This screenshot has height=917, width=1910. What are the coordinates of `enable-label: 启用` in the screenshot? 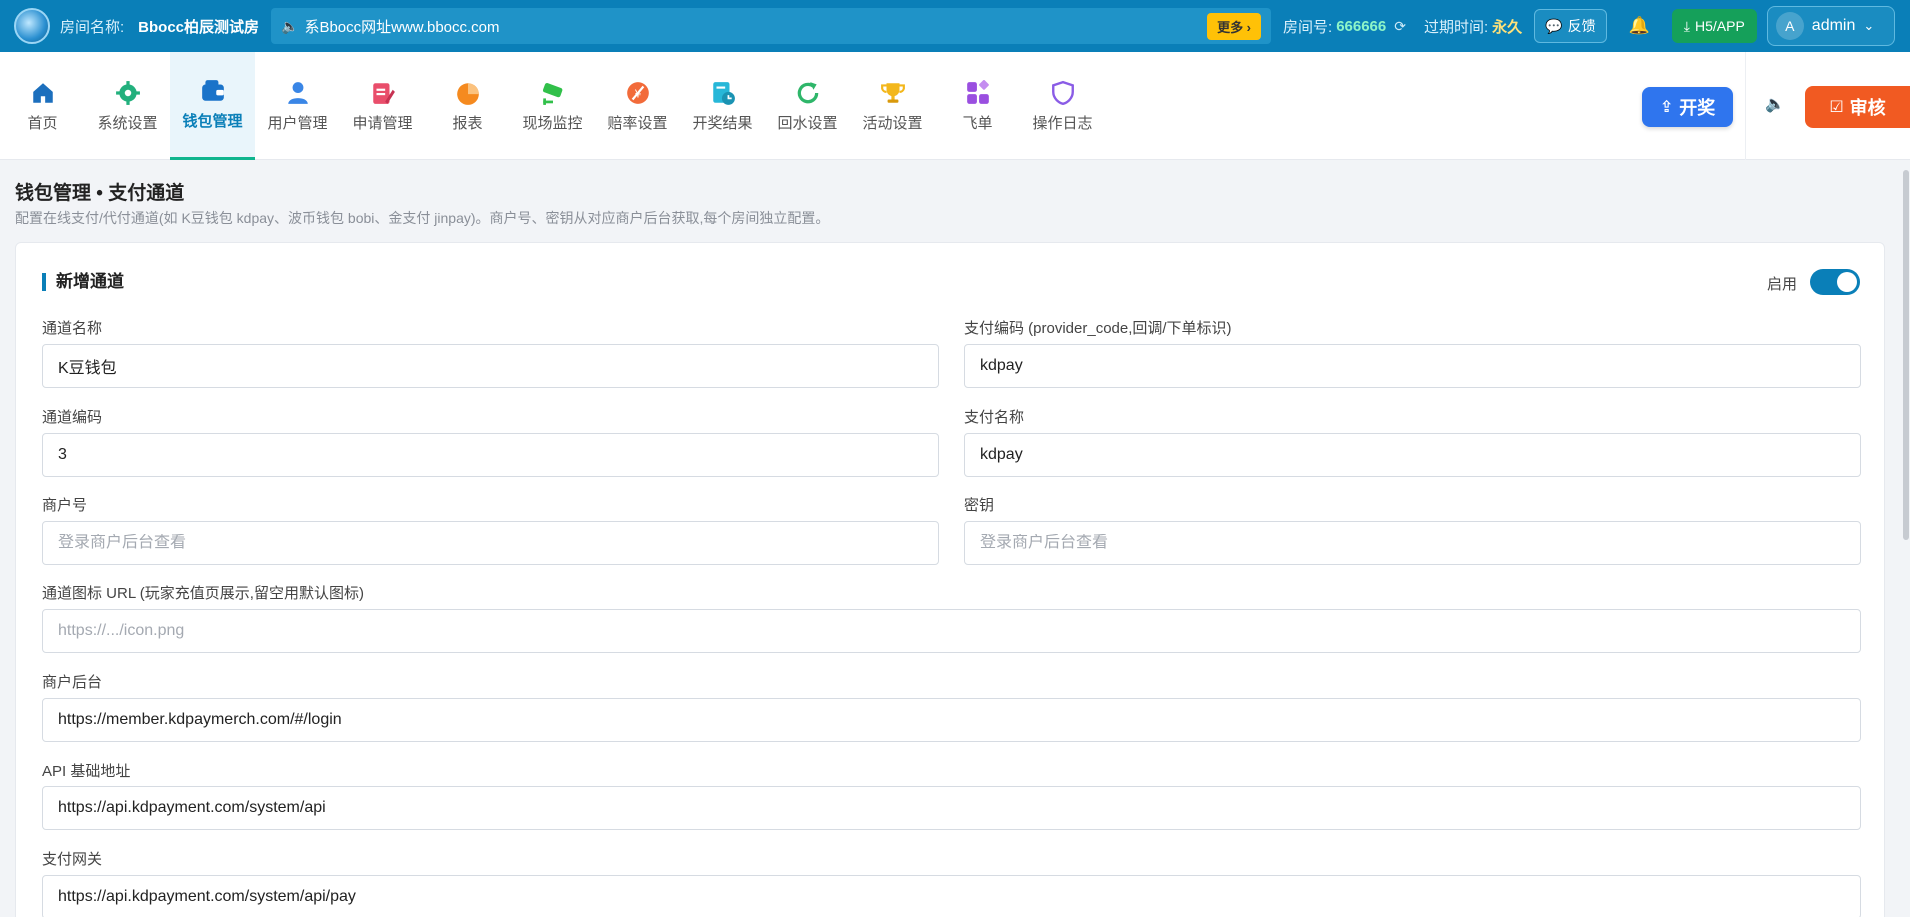 It's located at (1782, 284).